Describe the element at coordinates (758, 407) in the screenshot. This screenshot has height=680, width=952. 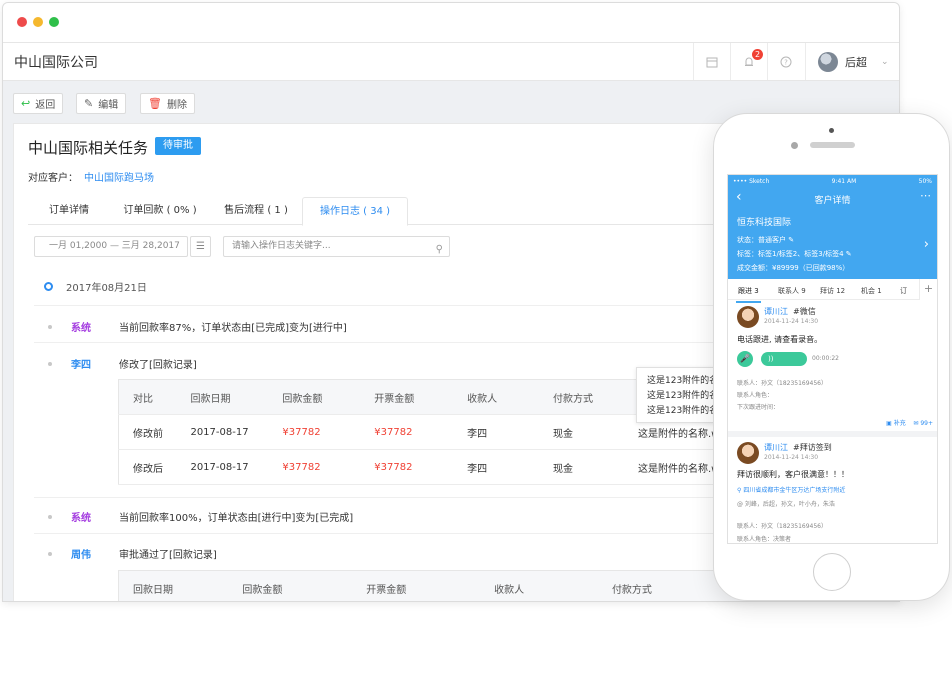
I see `post-next-follow-up: 下次跟进时间：` at that location.